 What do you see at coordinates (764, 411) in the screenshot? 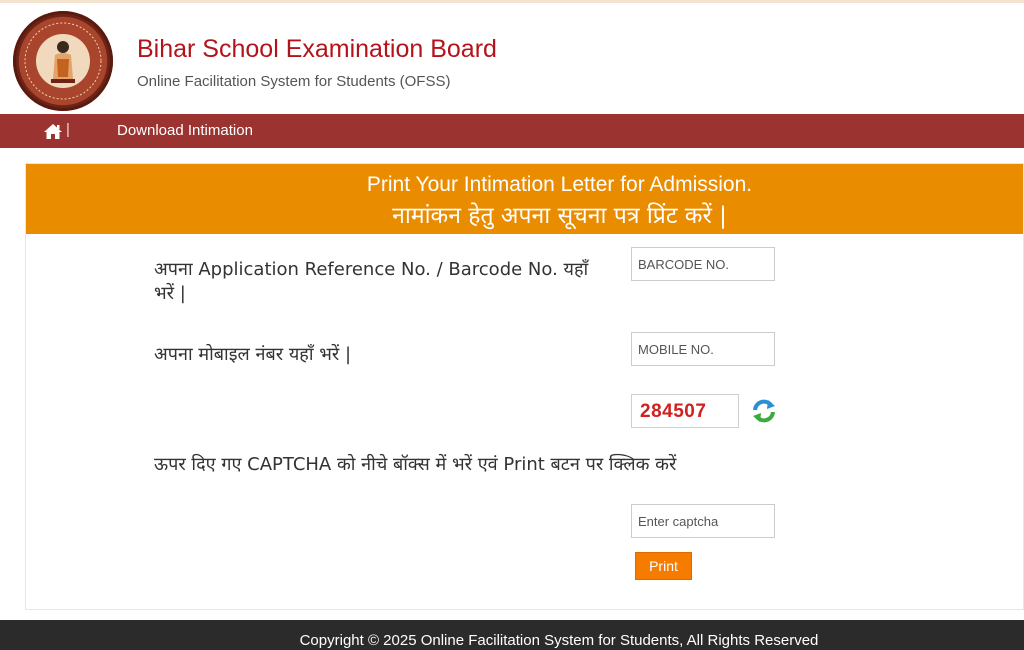
I see `refresh-icon` at bounding box center [764, 411].